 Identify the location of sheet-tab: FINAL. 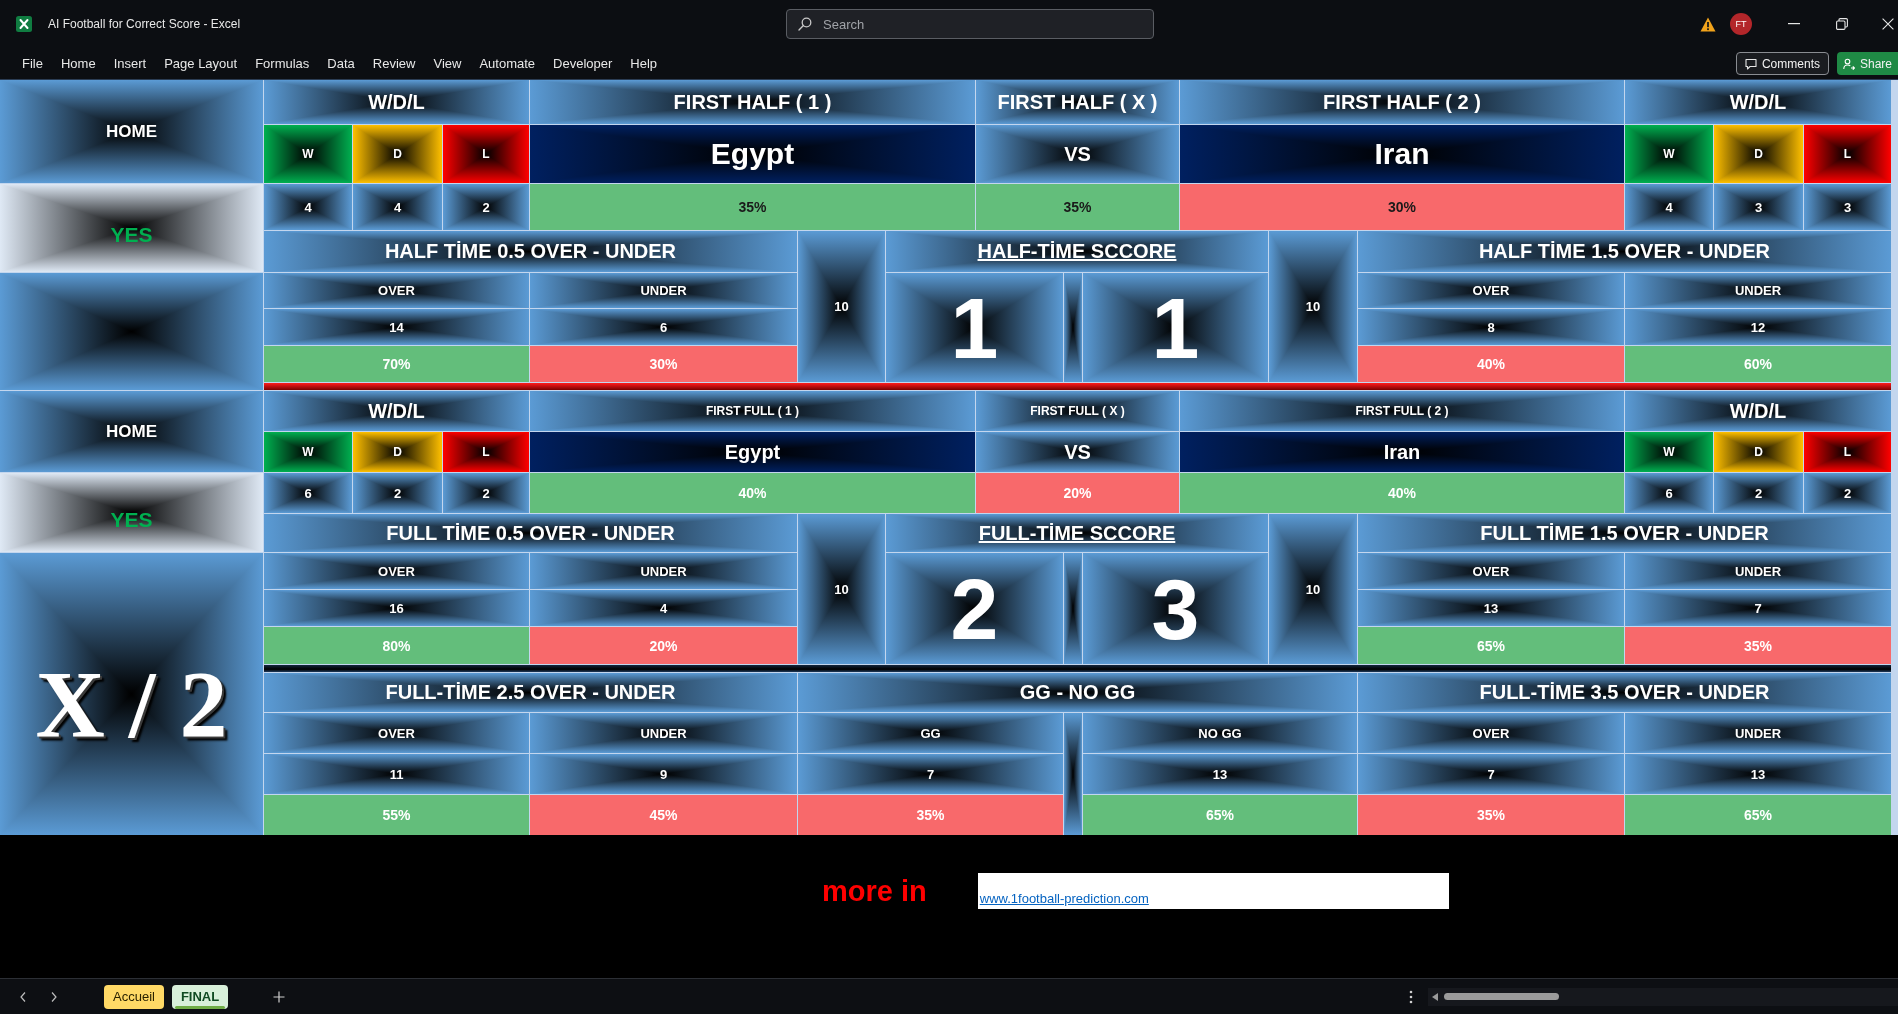
(200, 996).